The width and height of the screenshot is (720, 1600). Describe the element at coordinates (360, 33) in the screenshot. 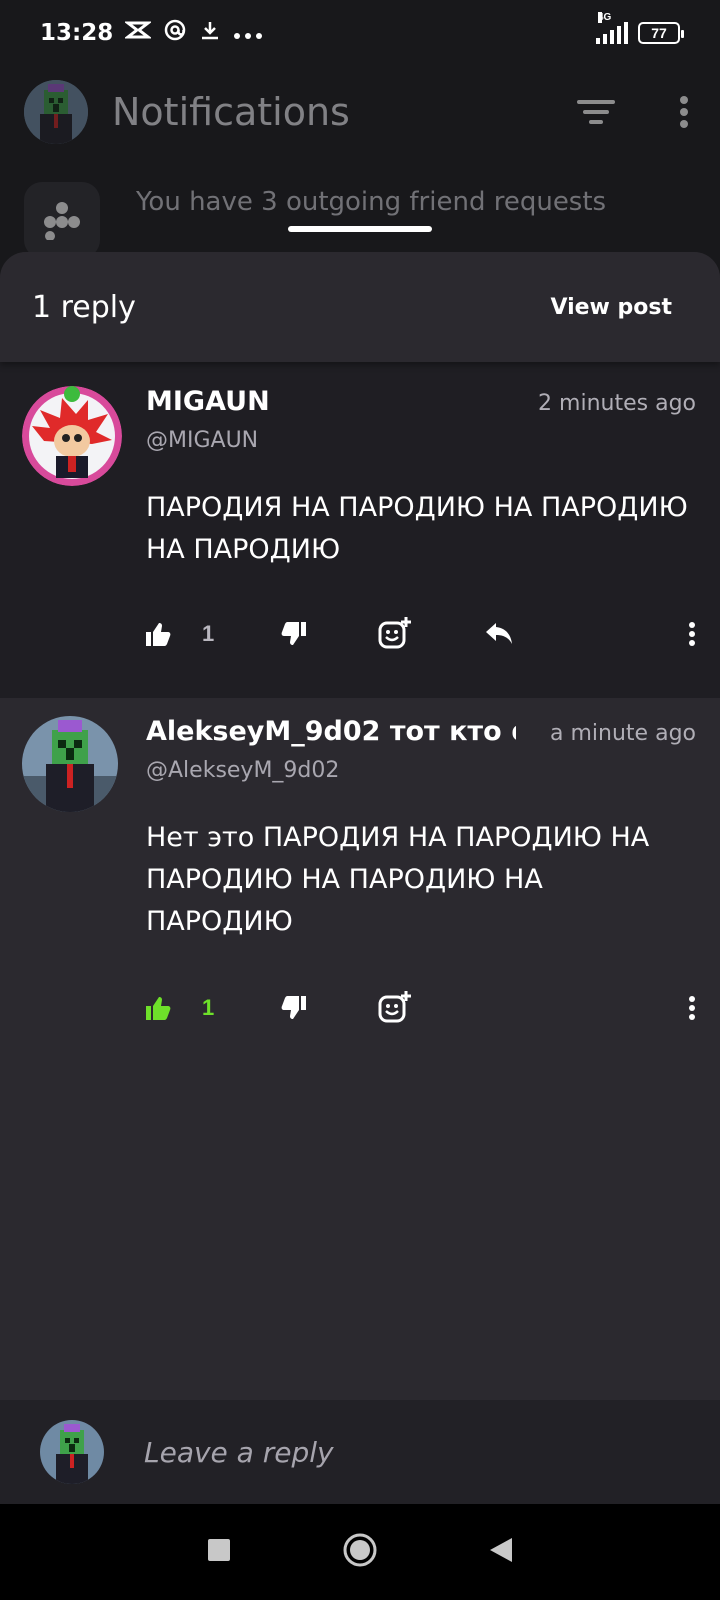

I see `status-bar: 13:28 4G 77` at that location.